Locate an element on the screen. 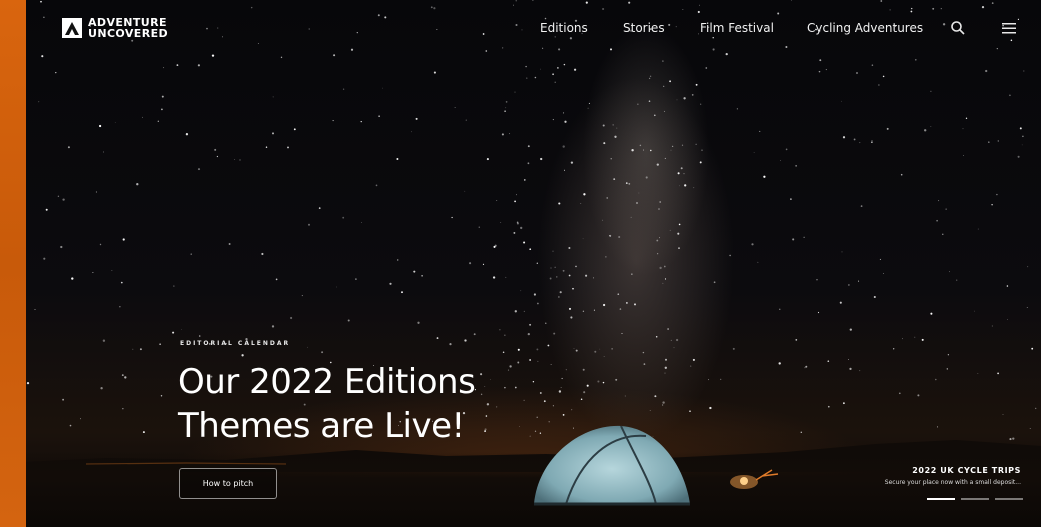  campfire-glow is located at coordinates (754, 479).